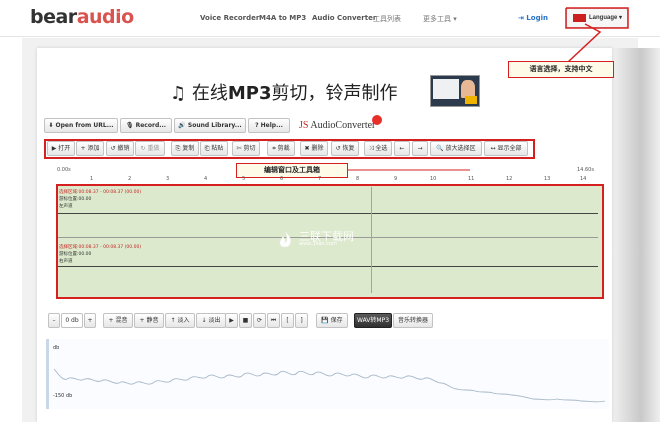 This screenshot has width=660, height=422. Describe the element at coordinates (396, 179) in the screenshot. I see `ruler-label: 9` at that location.